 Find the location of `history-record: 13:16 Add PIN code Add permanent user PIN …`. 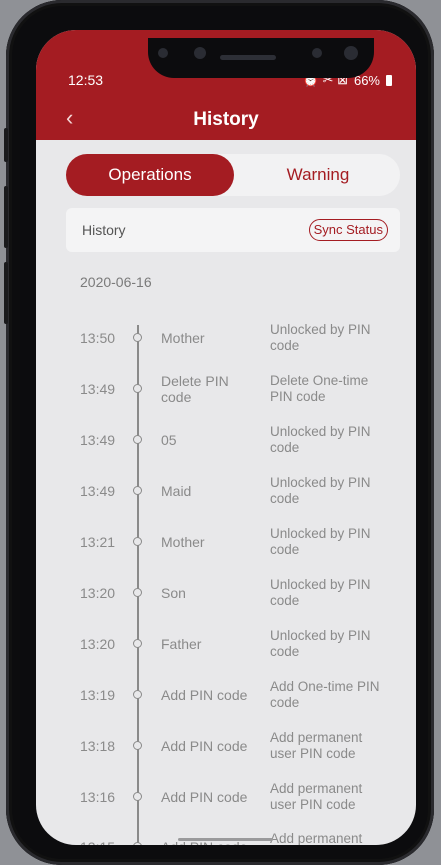

history-record: 13:16 Add PIN code Add permanent user PIN … is located at coordinates (226, 799).